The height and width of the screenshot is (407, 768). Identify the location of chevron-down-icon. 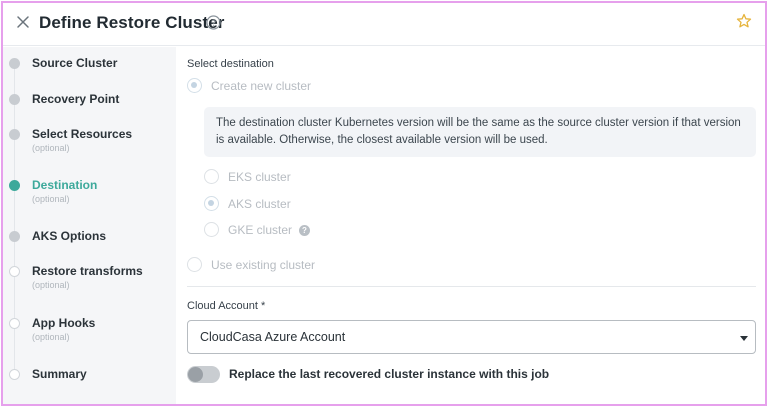
(744, 338).